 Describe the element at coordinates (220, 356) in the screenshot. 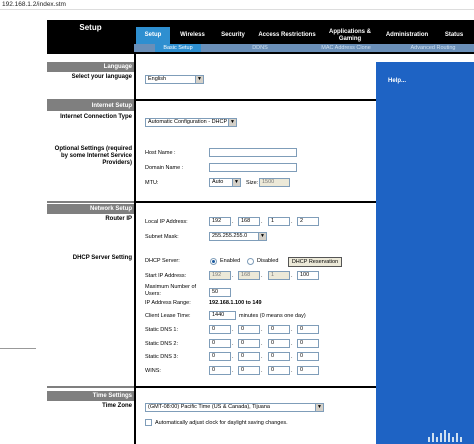

I see `static-dns-3-octet-1: 0` at that location.